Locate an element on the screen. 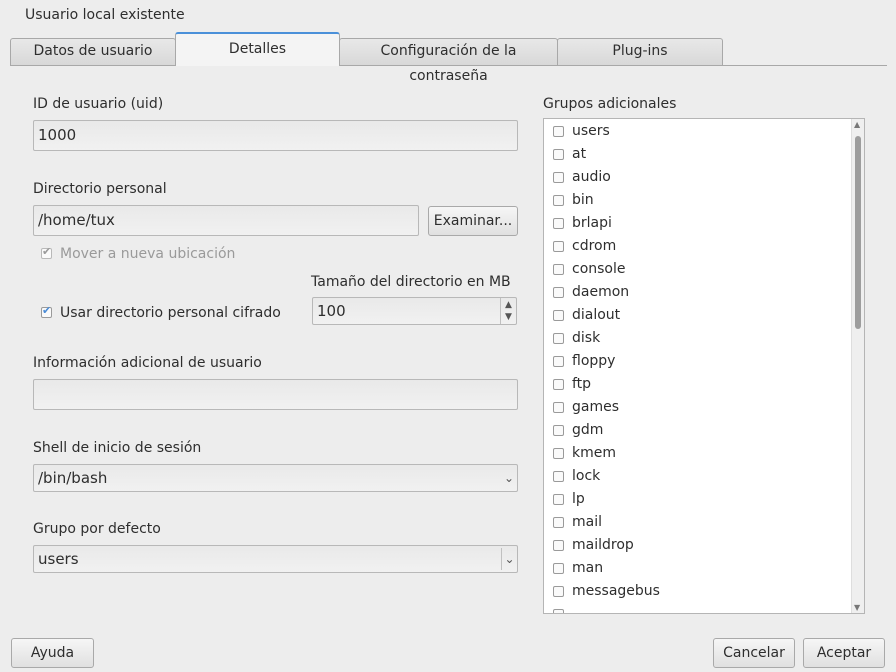  list-item: messagebus is located at coordinates (697, 592).